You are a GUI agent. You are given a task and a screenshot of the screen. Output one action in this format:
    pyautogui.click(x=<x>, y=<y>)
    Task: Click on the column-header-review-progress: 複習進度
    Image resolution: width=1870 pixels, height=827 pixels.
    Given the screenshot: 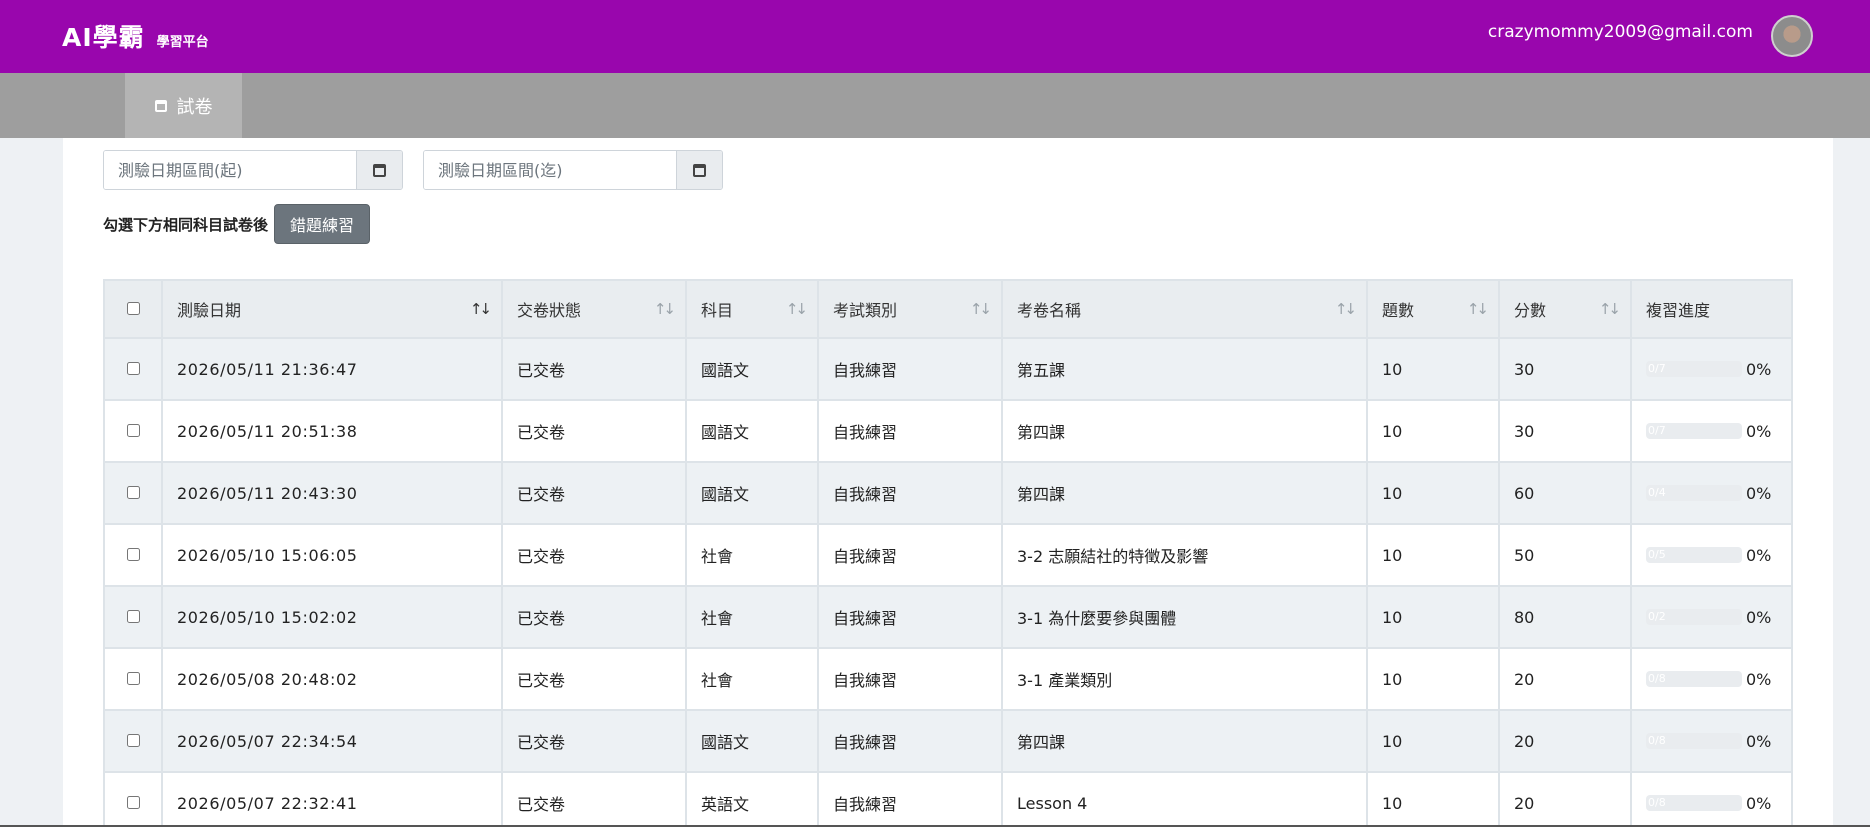 What is the action you would take?
    pyautogui.click(x=1711, y=309)
    